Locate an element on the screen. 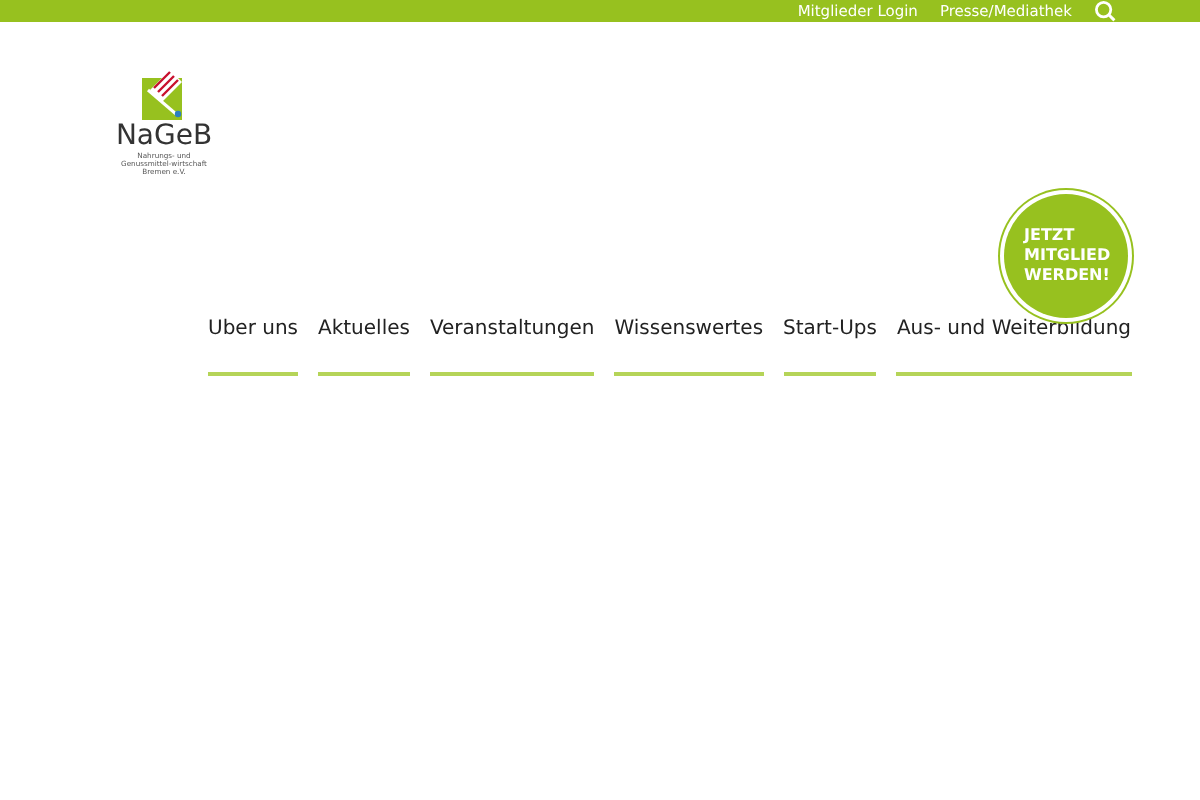 This screenshot has height=800, width=1200. nav-item: Uber uns is located at coordinates (253, 347).